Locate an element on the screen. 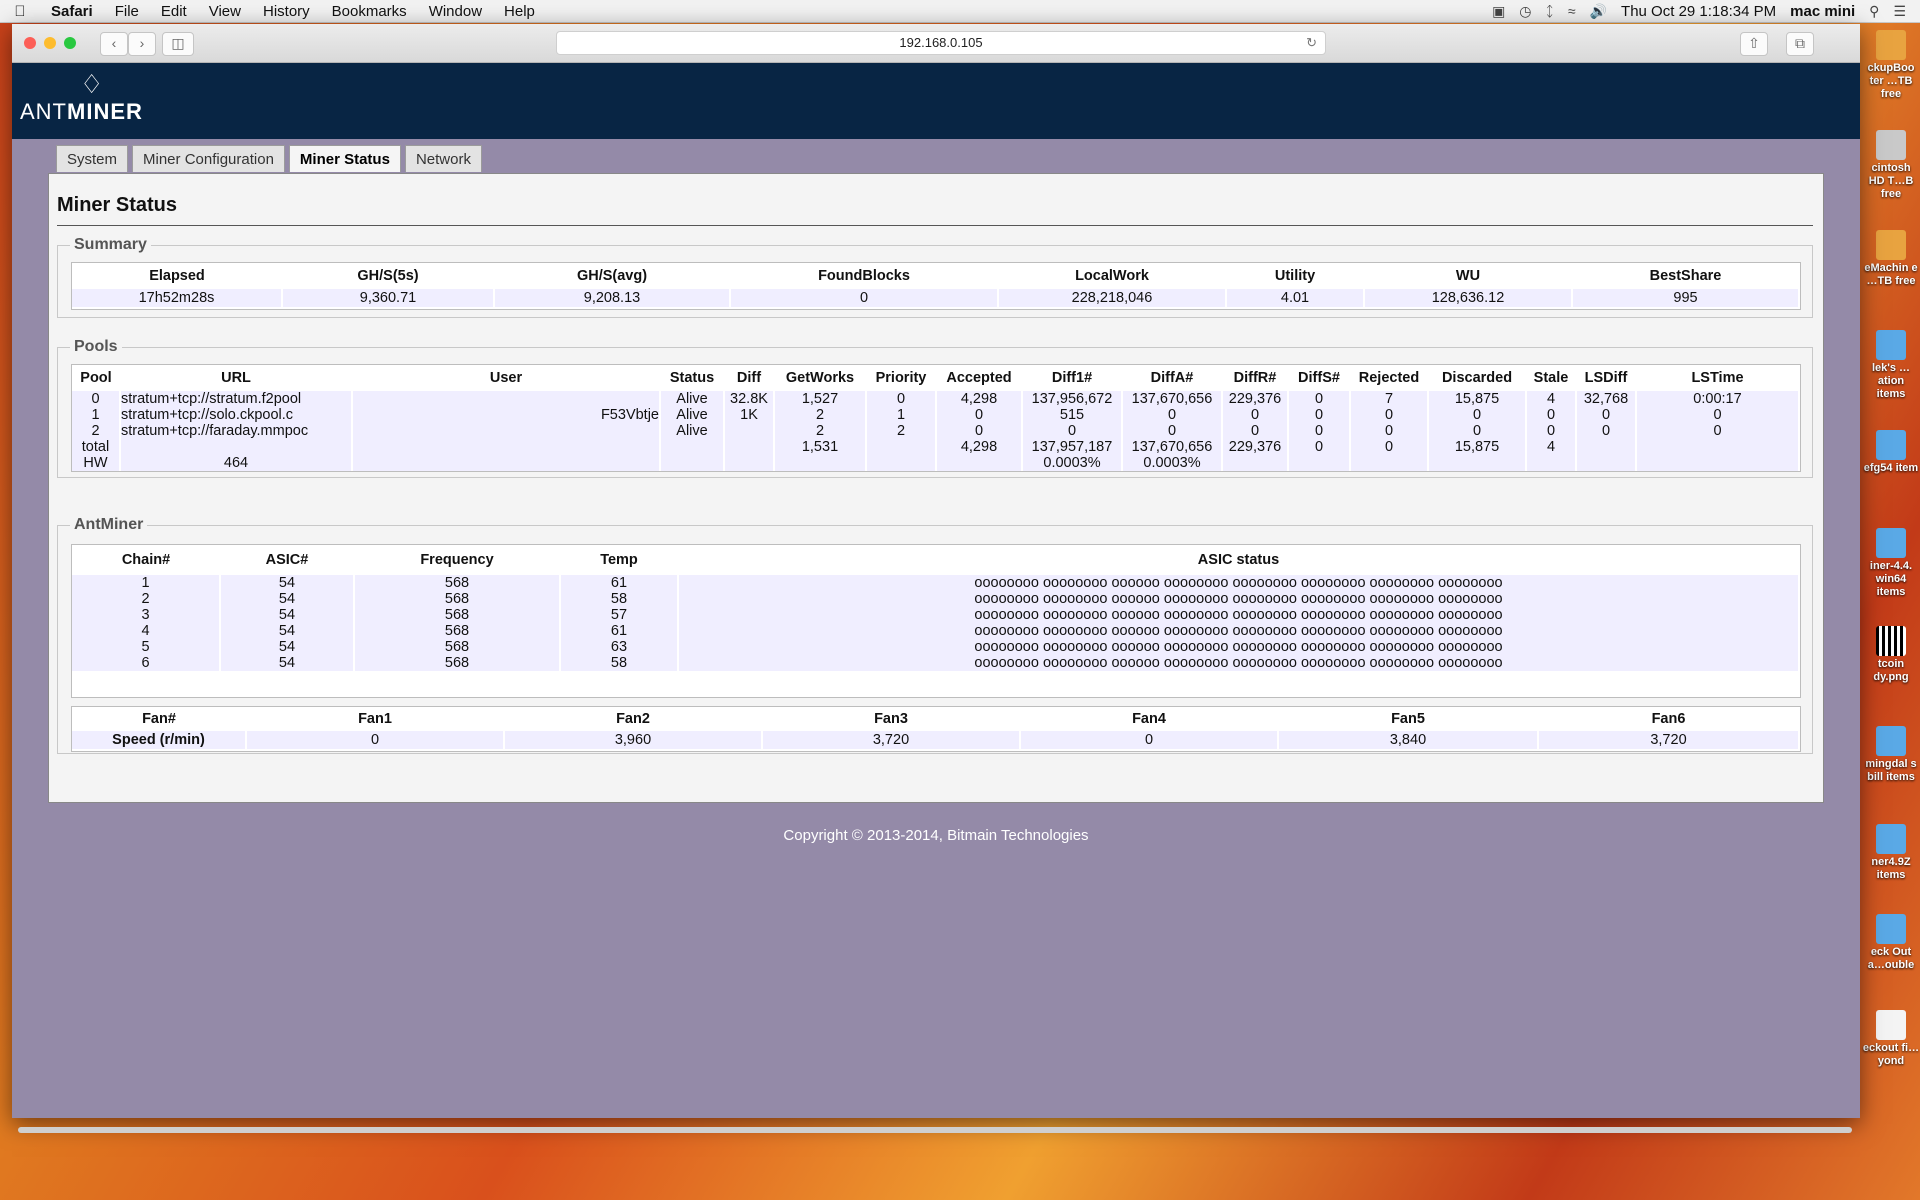 This screenshot has width=1920, height=1200. fan-header: Fan5 is located at coordinates (1408, 719).